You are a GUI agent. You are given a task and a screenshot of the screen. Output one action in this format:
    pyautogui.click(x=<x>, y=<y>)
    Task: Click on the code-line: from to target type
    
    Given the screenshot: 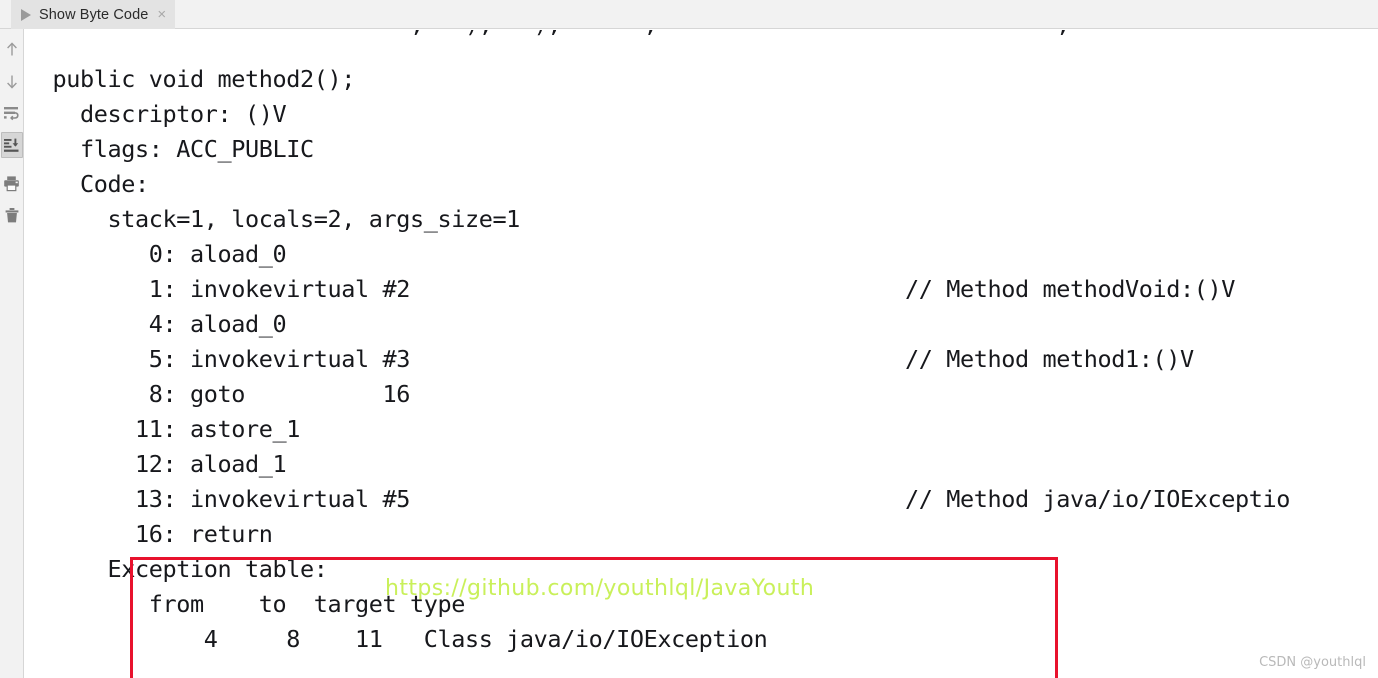 What is the action you would take?
    pyautogui.click(x=701, y=604)
    